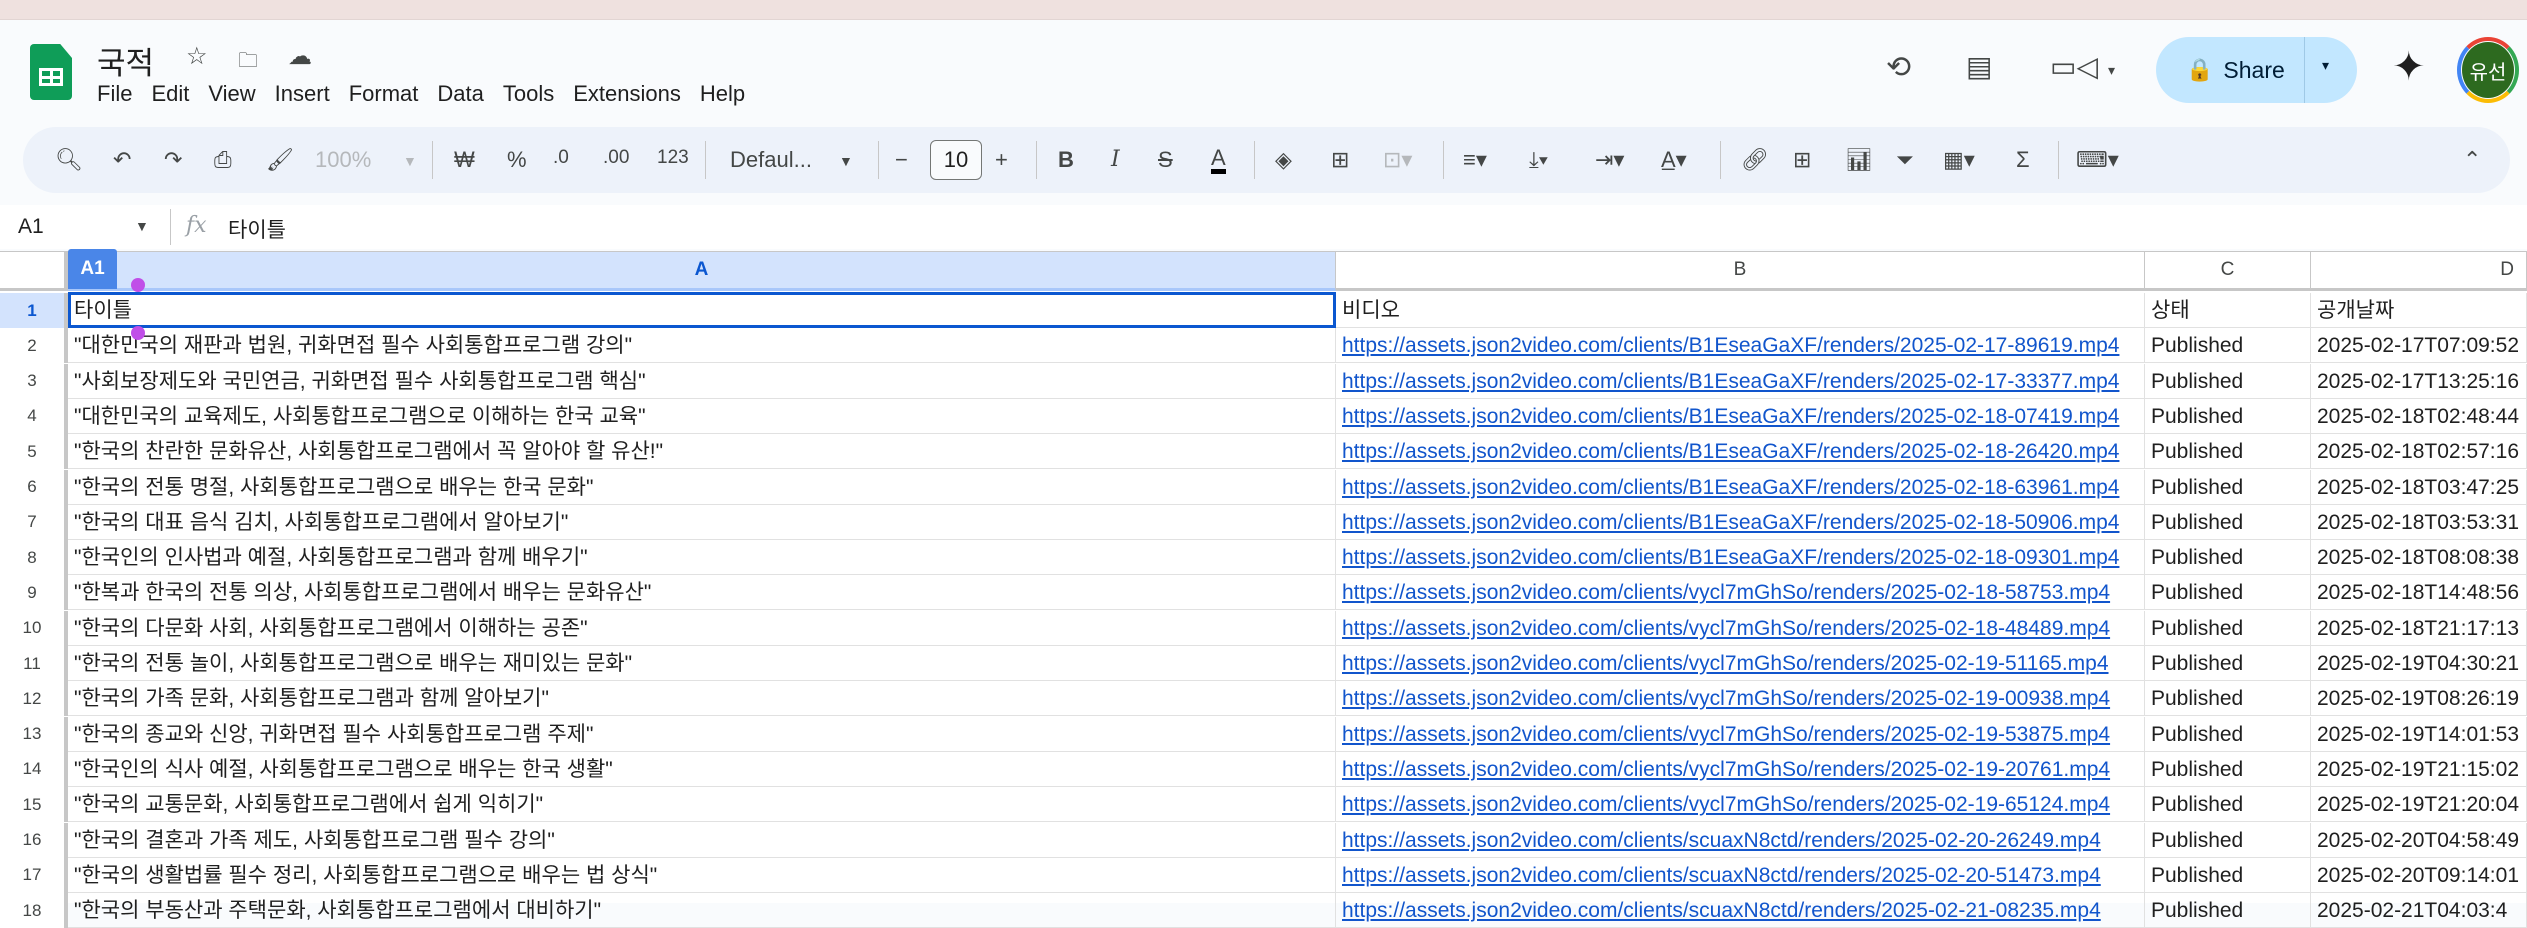 The height and width of the screenshot is (928, 2527). What do you see at coordinates (702, 805) in the screenshot?
I see `cell-a: "한국의 교통문화, 사회통합프로그램에서 쉽게 익히기"` at bounding box center [702, 805].